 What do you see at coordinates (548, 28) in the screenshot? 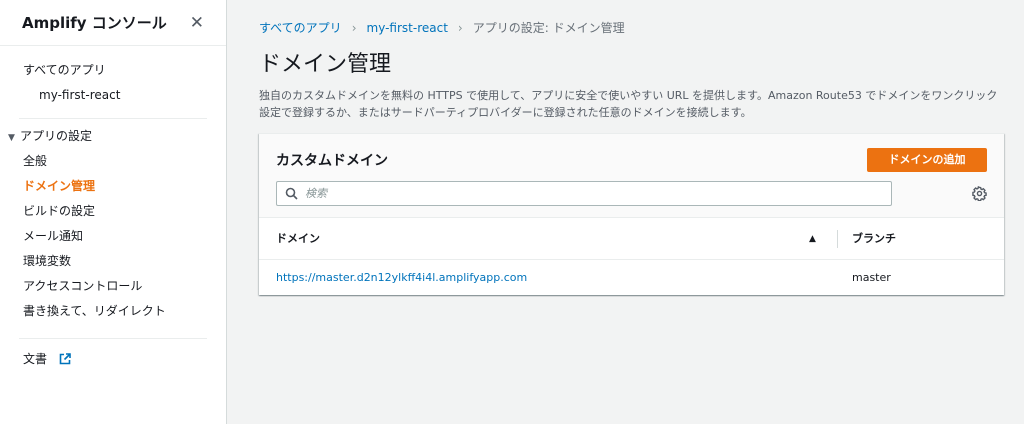
I see `breadcrumb-current: アプリの設定: ドメイン管理` at bounding box center [548, 28].